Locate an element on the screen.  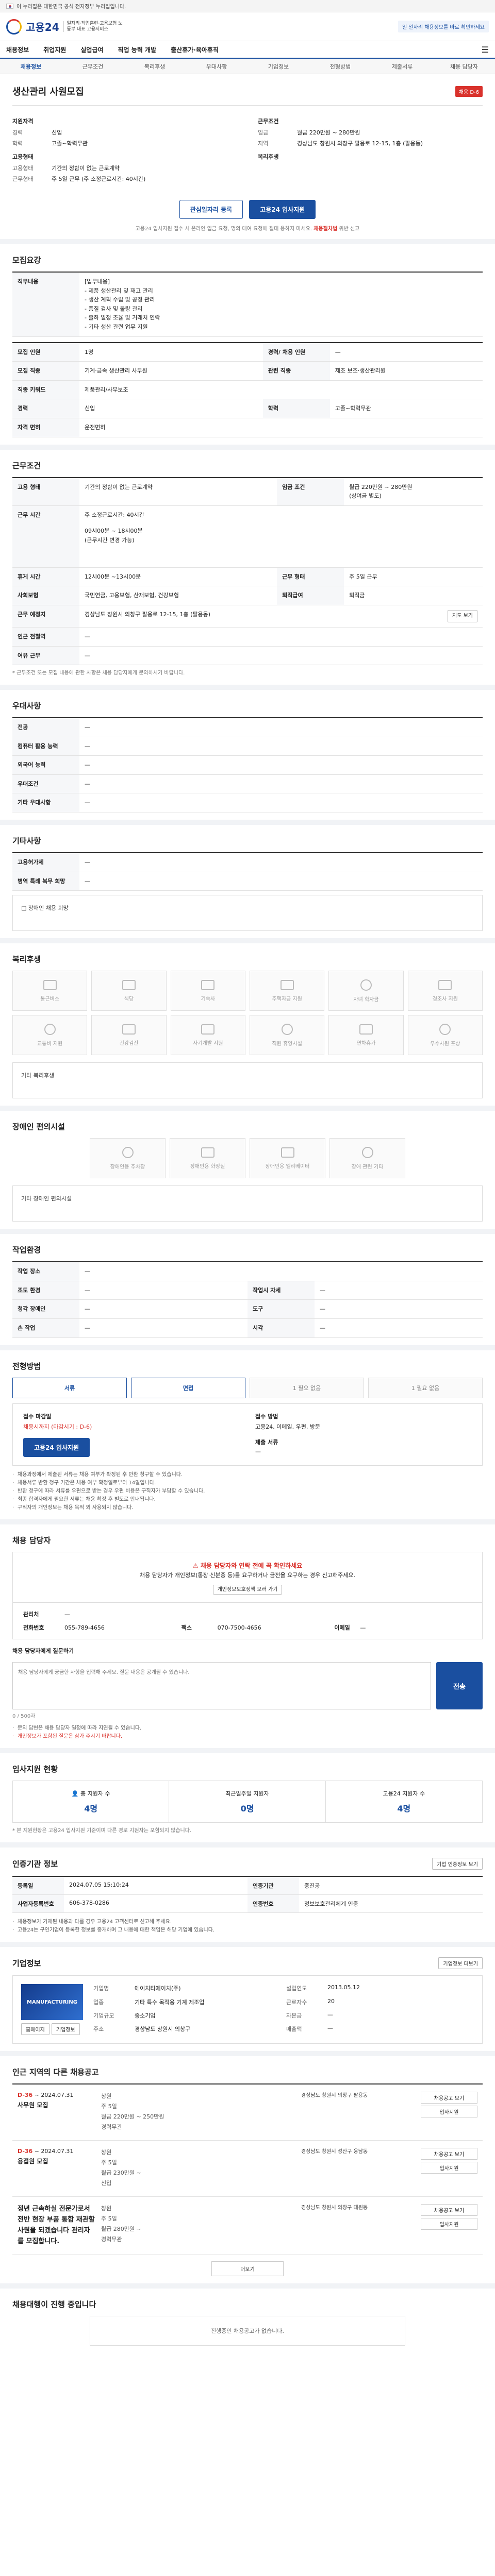
qualification-label: 지원자격 is located at coordinates (23, 121).